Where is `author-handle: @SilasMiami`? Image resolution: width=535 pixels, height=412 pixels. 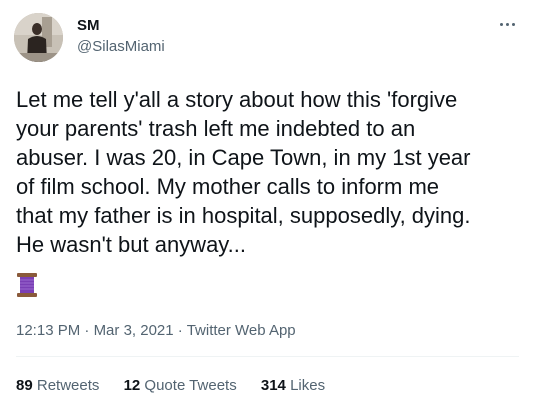 author-handle: @SilasMiami is located at coordinates (121, 47).